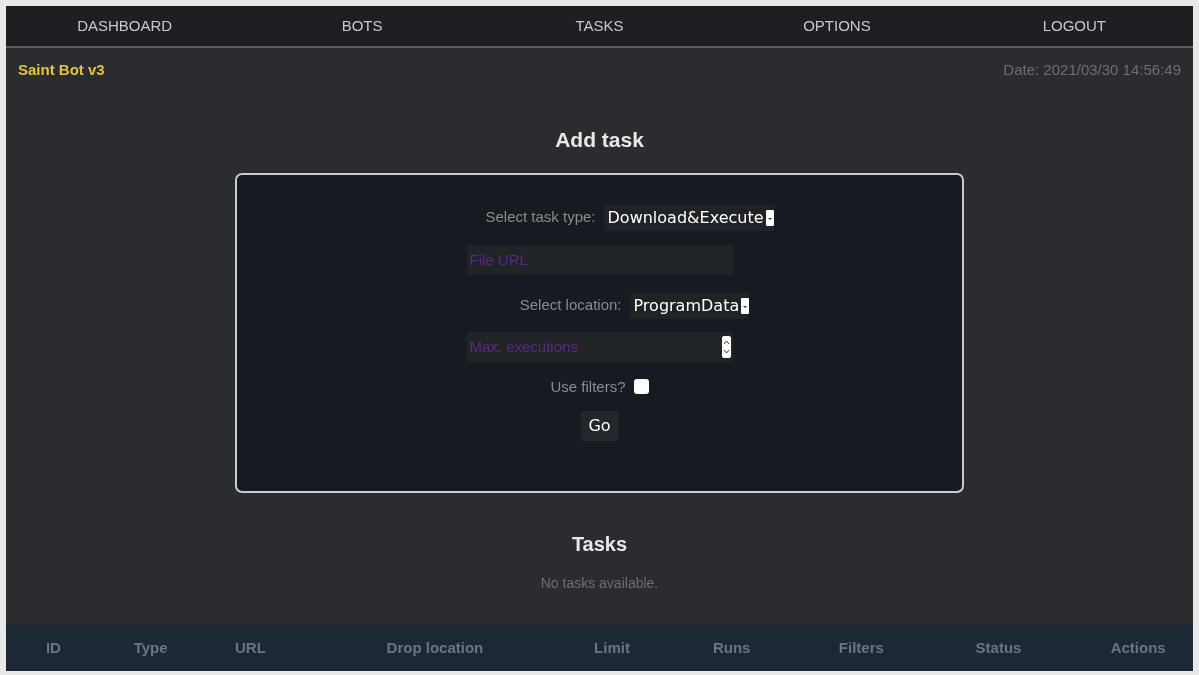 The image size is (1199, 675). What do you see at coordinates (861, 647) in the screenshot?
I see `column-header: Filters` at bounding box center [861, 647].